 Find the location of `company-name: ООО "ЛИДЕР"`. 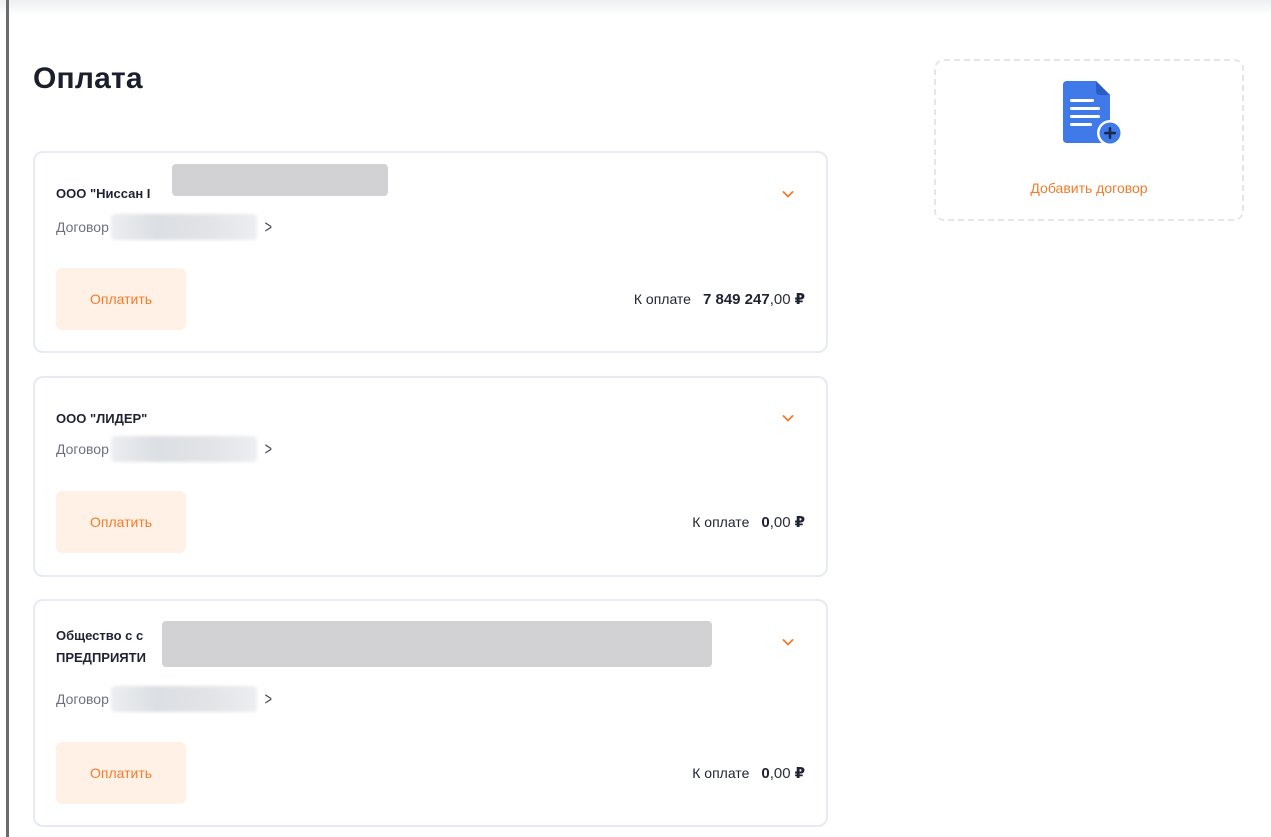

company-name: ООО "ЛИДЕР" is located at coordinates (102, 418).